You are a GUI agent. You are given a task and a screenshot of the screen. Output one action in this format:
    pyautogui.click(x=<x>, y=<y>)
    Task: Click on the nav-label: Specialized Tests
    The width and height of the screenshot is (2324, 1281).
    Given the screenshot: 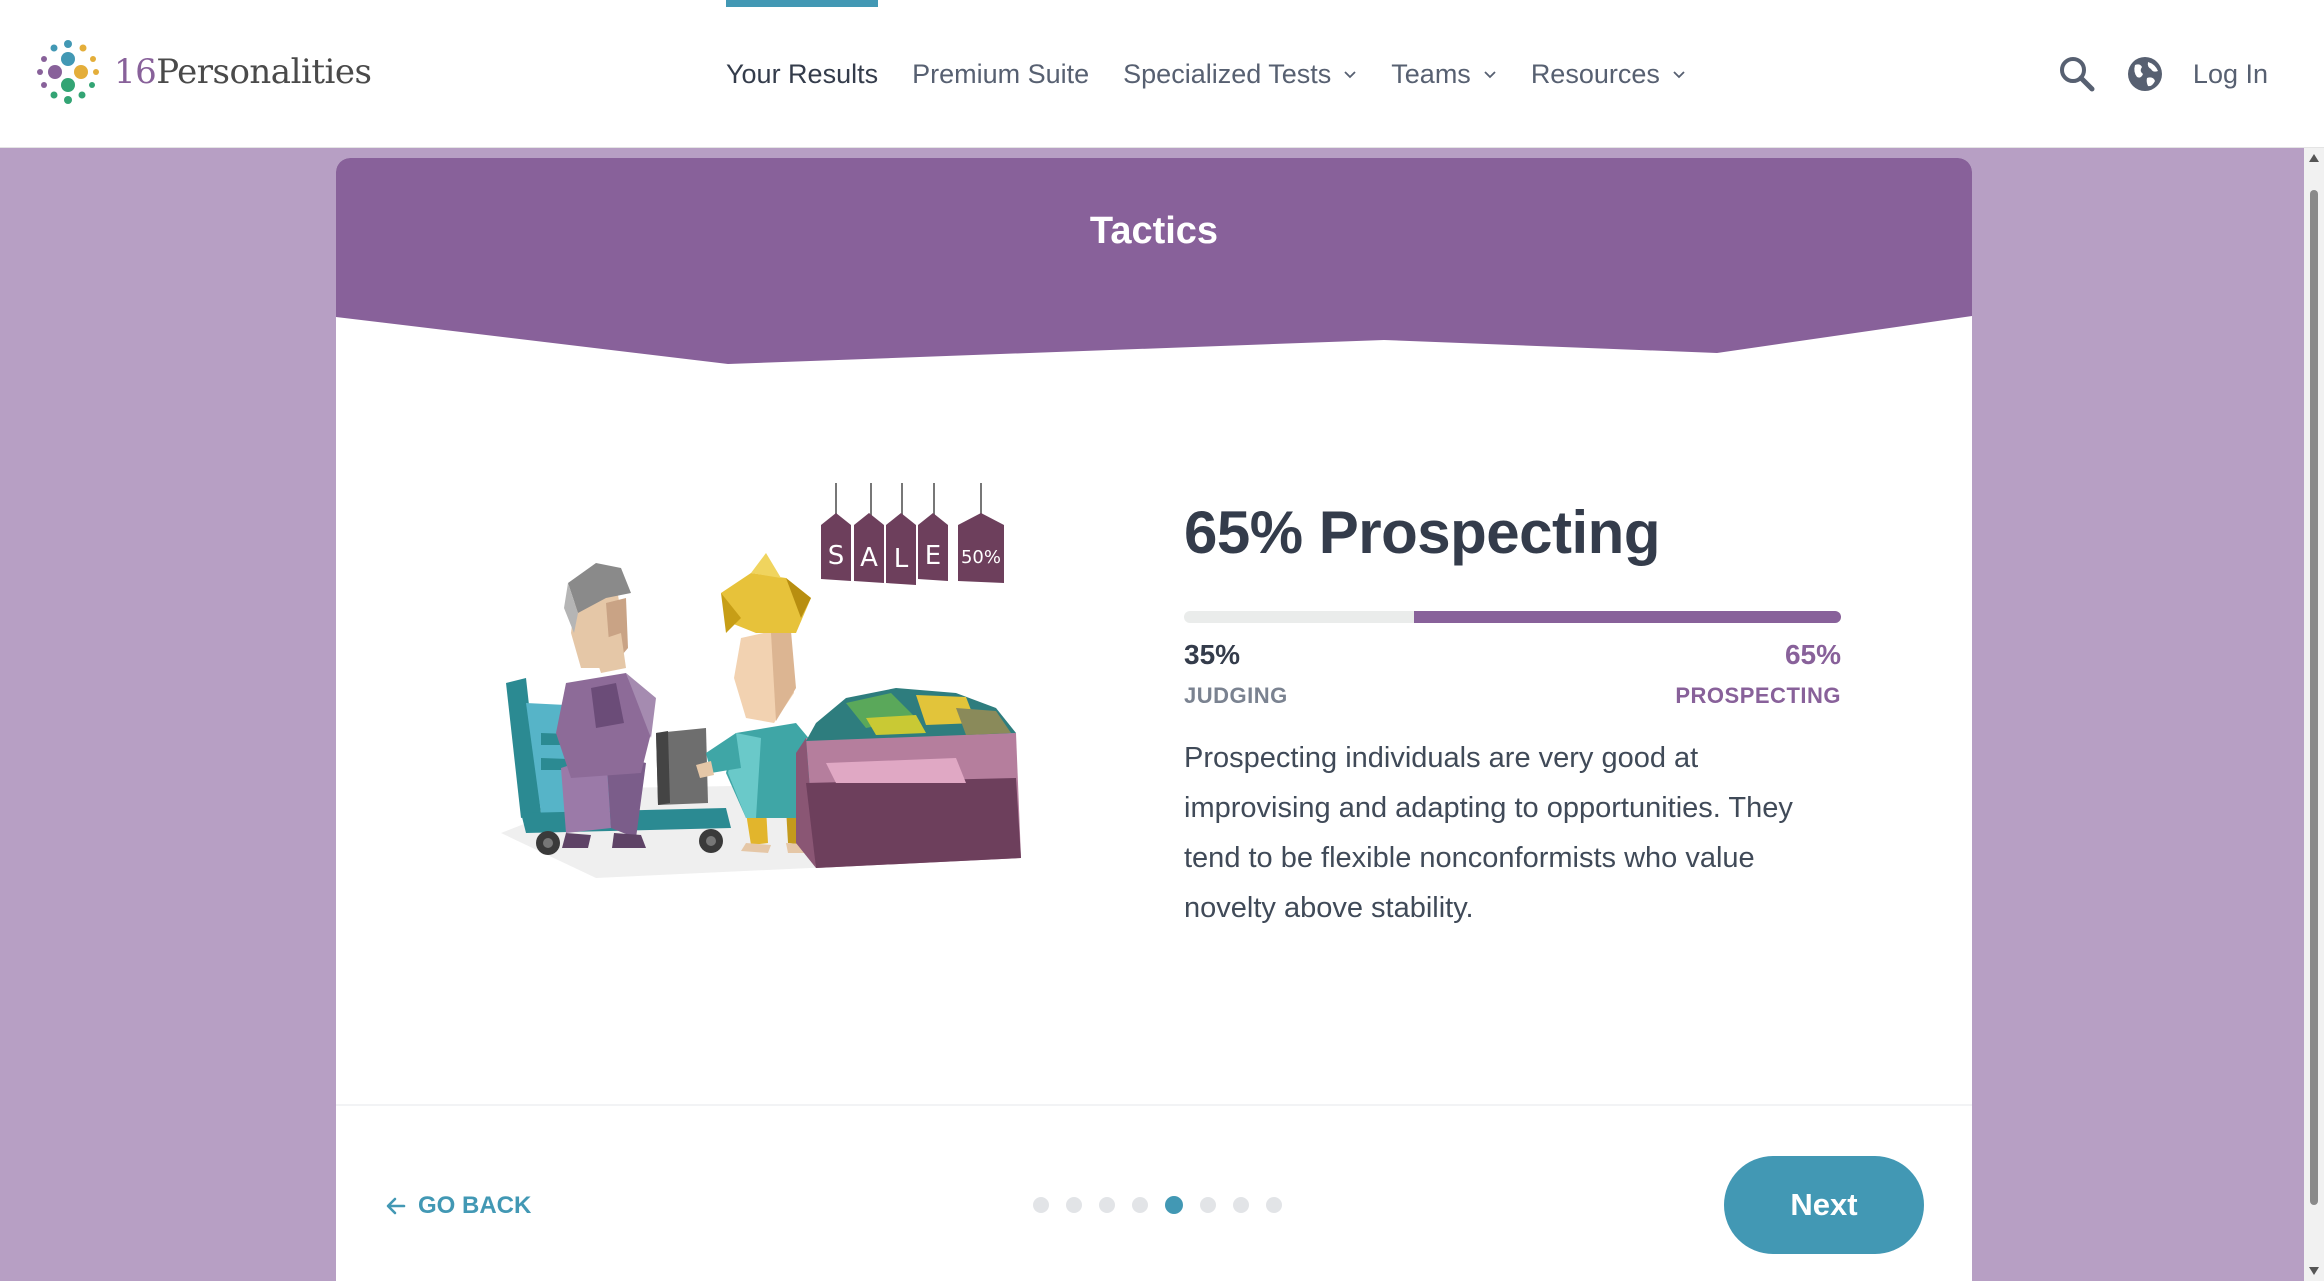 What is the action you would take?
    pyautogui.click(x=1227, y=73)
    